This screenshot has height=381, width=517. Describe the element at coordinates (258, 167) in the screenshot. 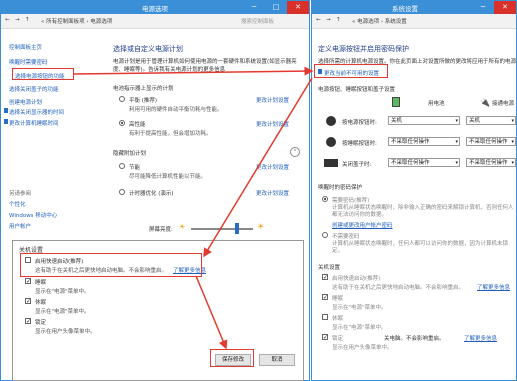

I see `arrow-to-fast-startup` at that location.